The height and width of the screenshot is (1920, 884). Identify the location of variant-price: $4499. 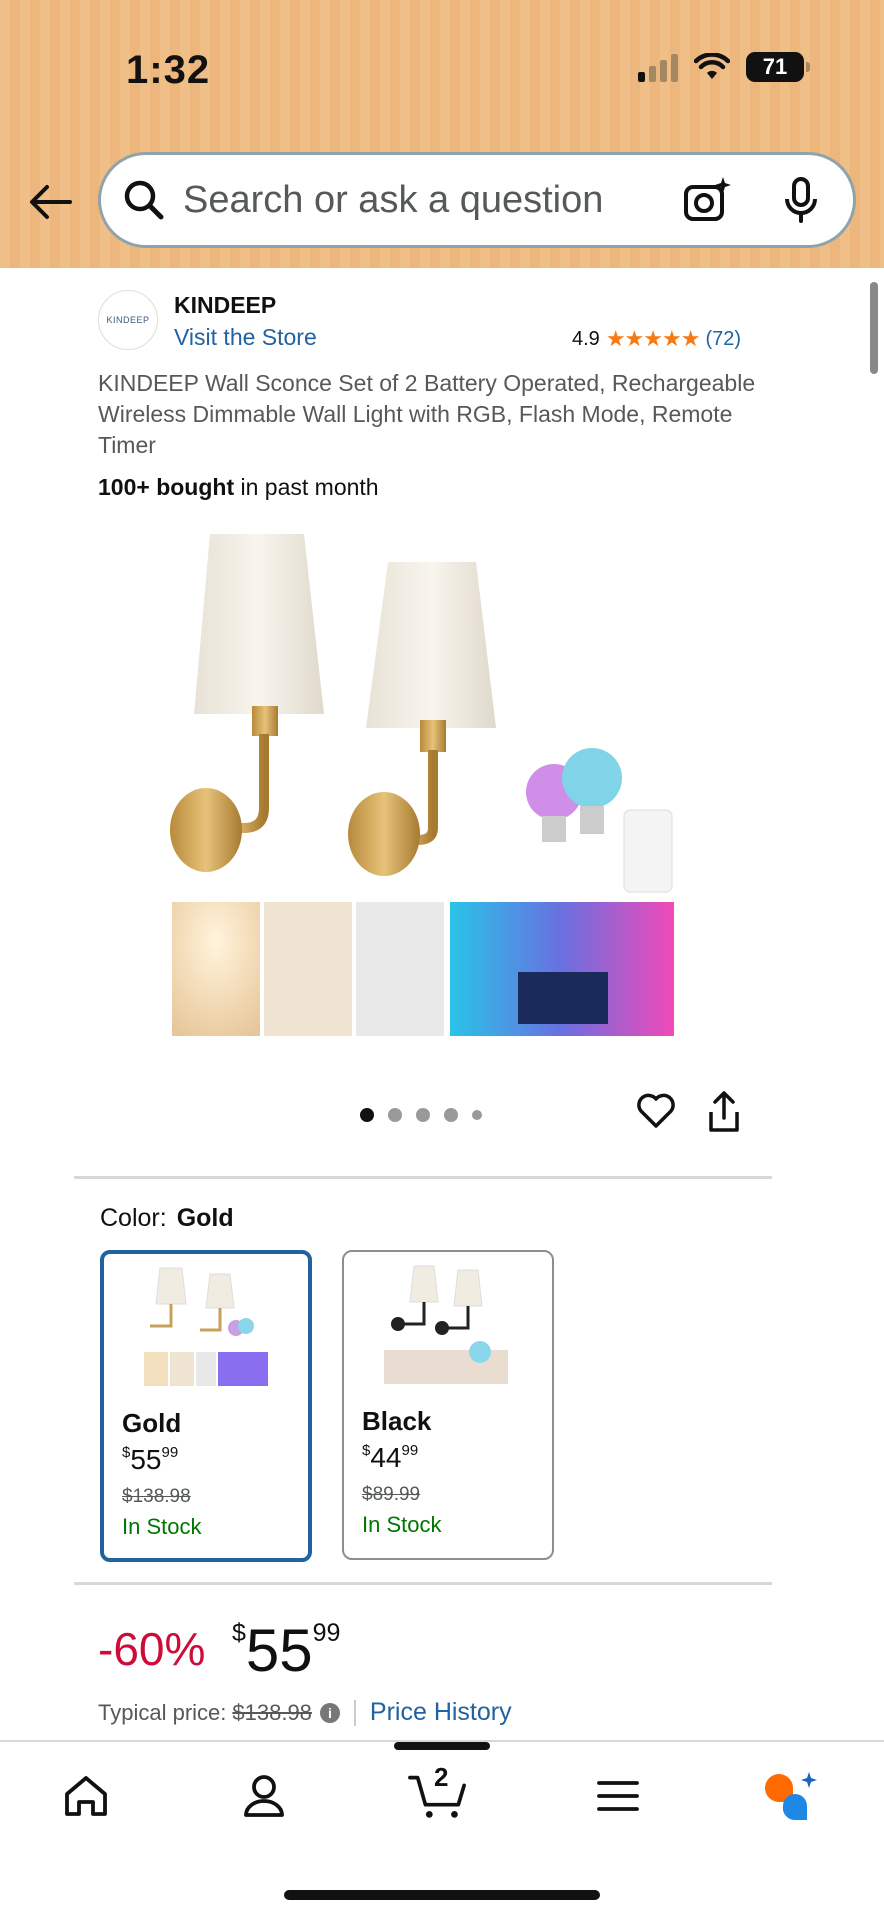
(390, 1457).